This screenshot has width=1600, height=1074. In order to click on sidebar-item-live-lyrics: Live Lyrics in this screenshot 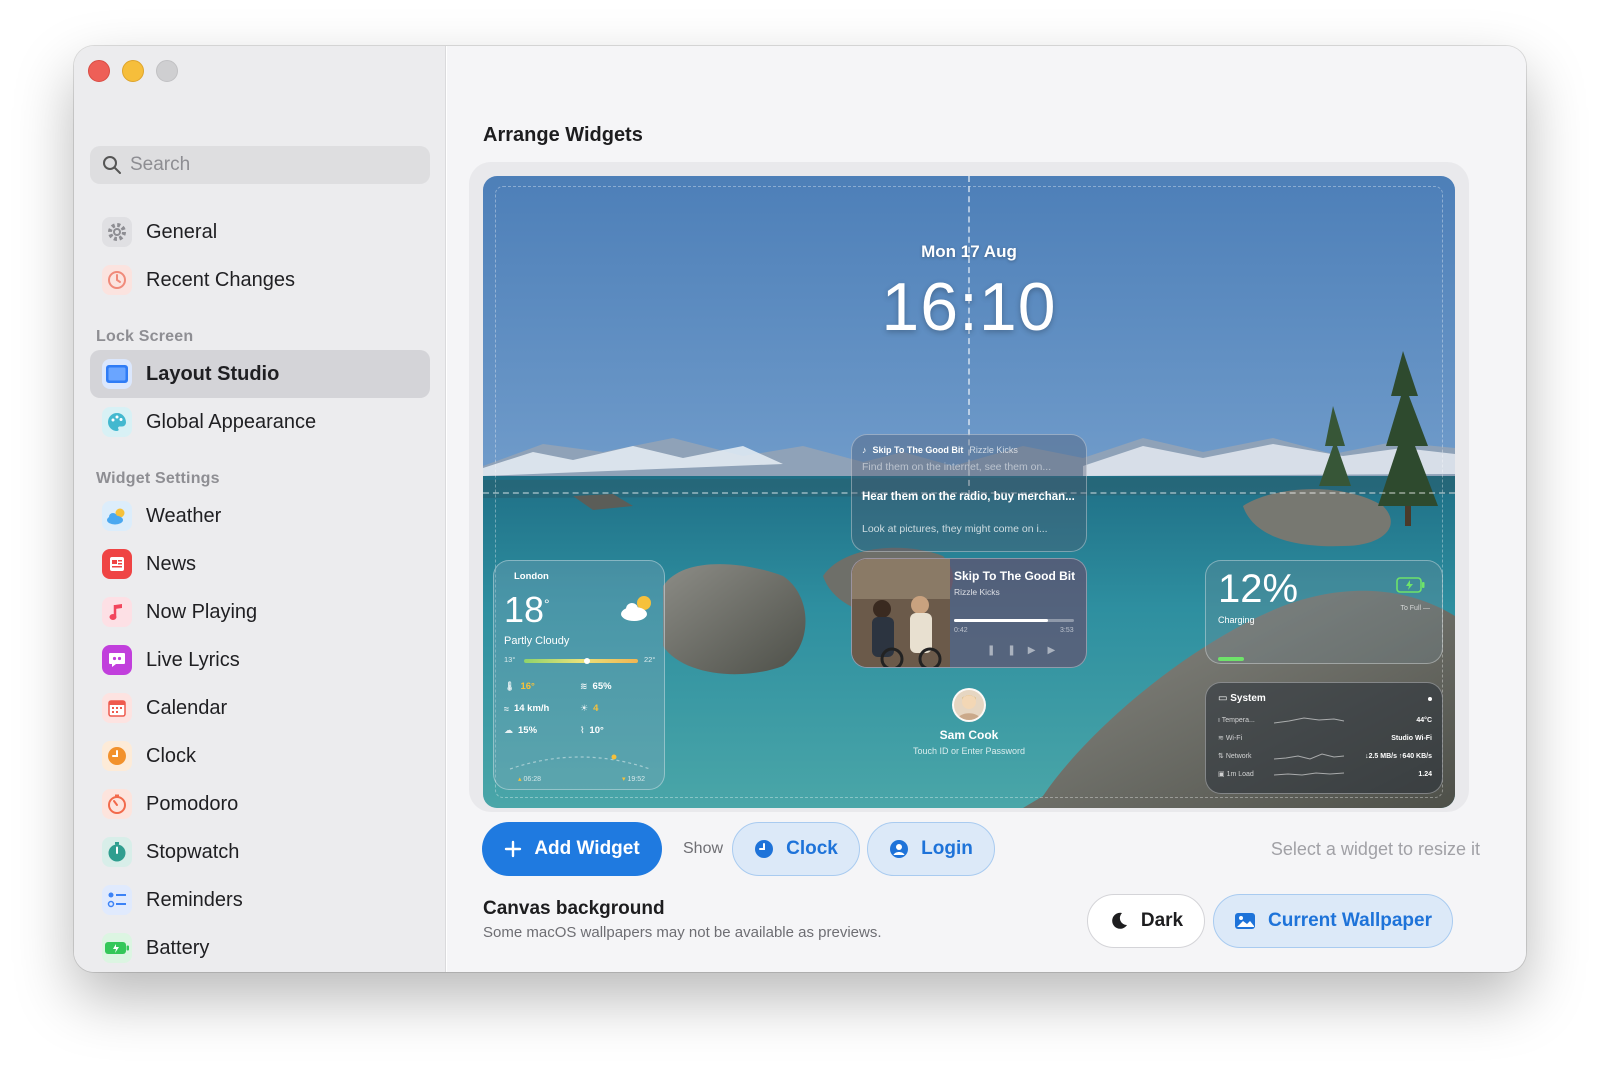, I will do `click(260, 660)`.